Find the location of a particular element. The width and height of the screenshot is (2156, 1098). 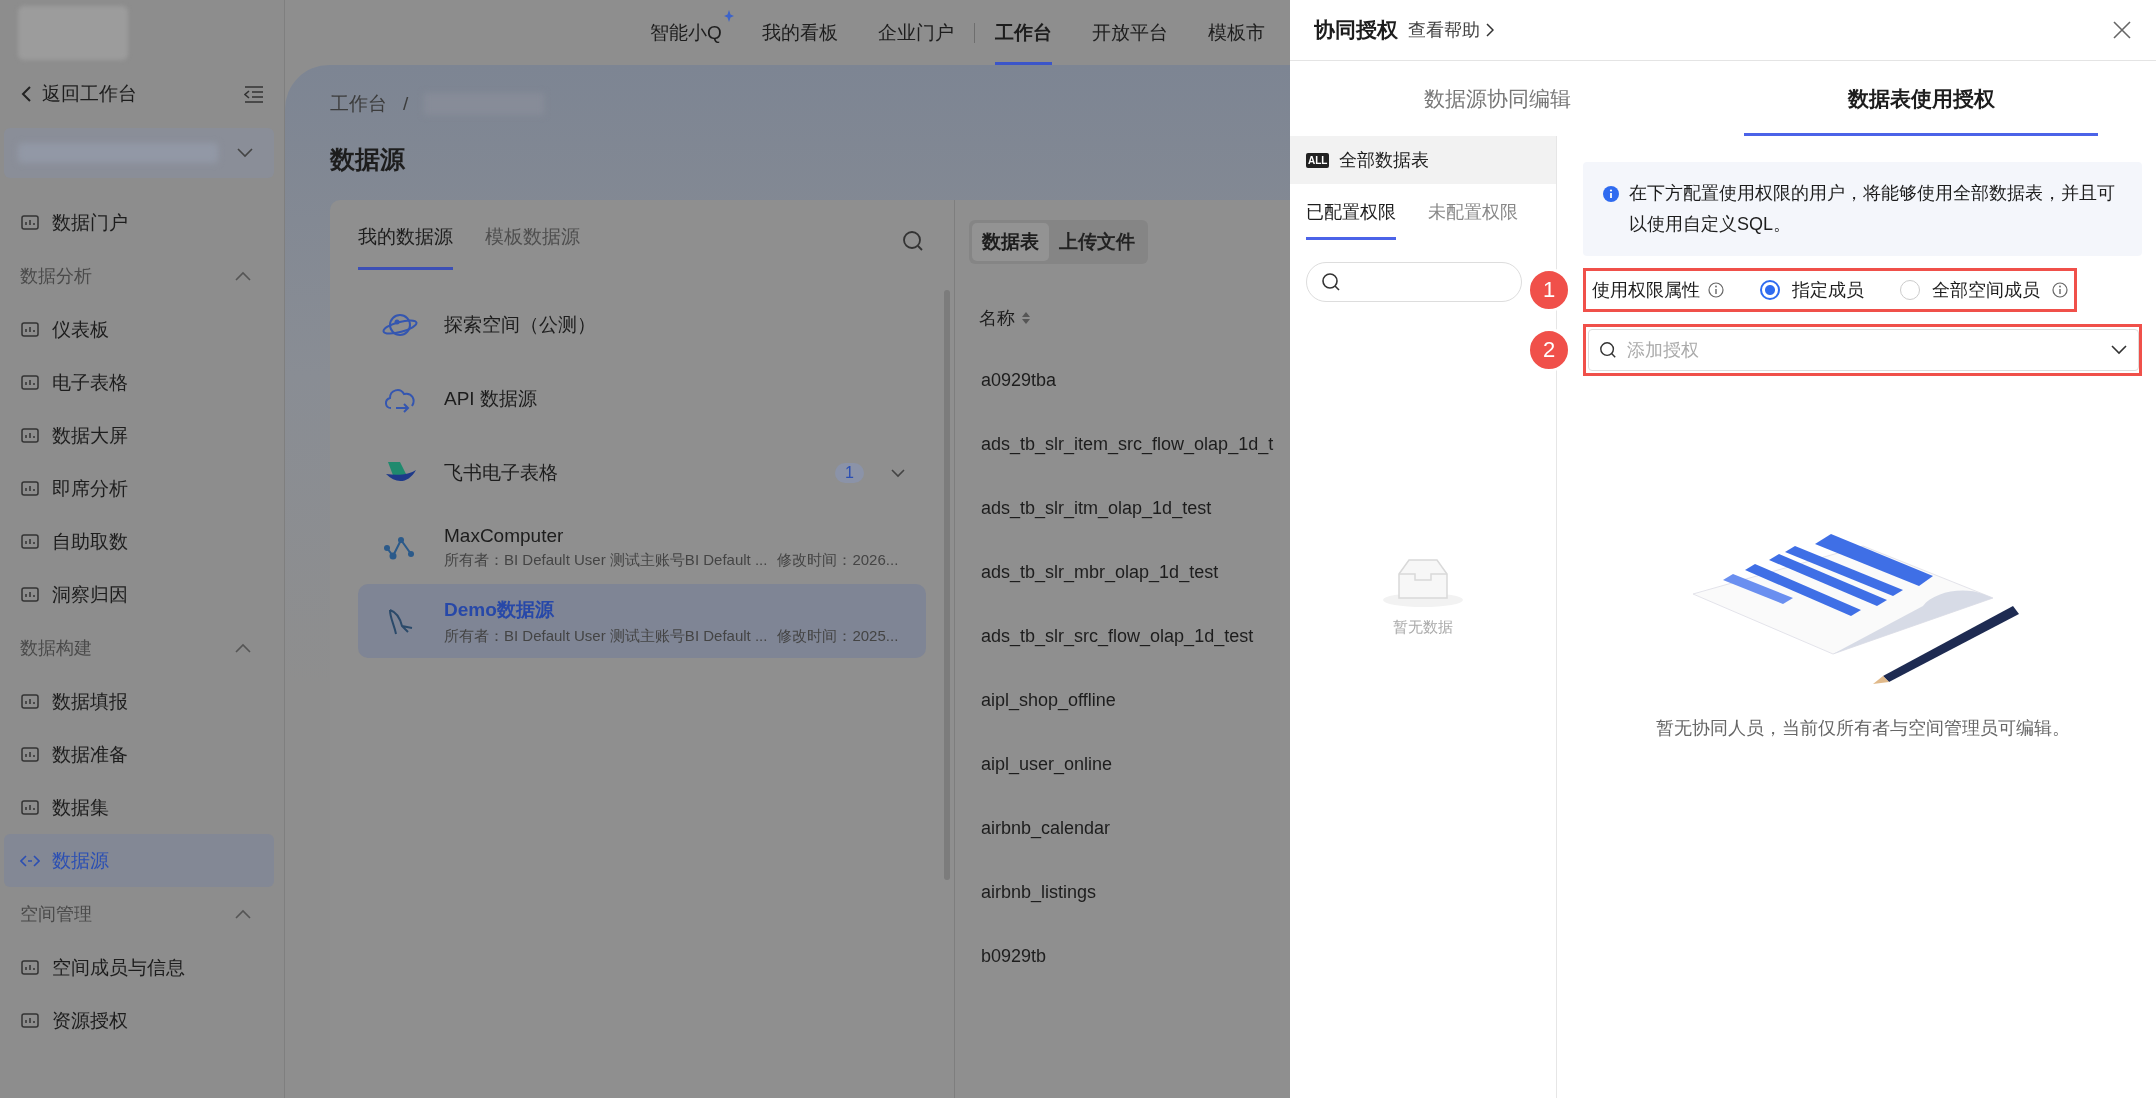

sidebar-item: 数据集 is located at coordinates (139, 807).